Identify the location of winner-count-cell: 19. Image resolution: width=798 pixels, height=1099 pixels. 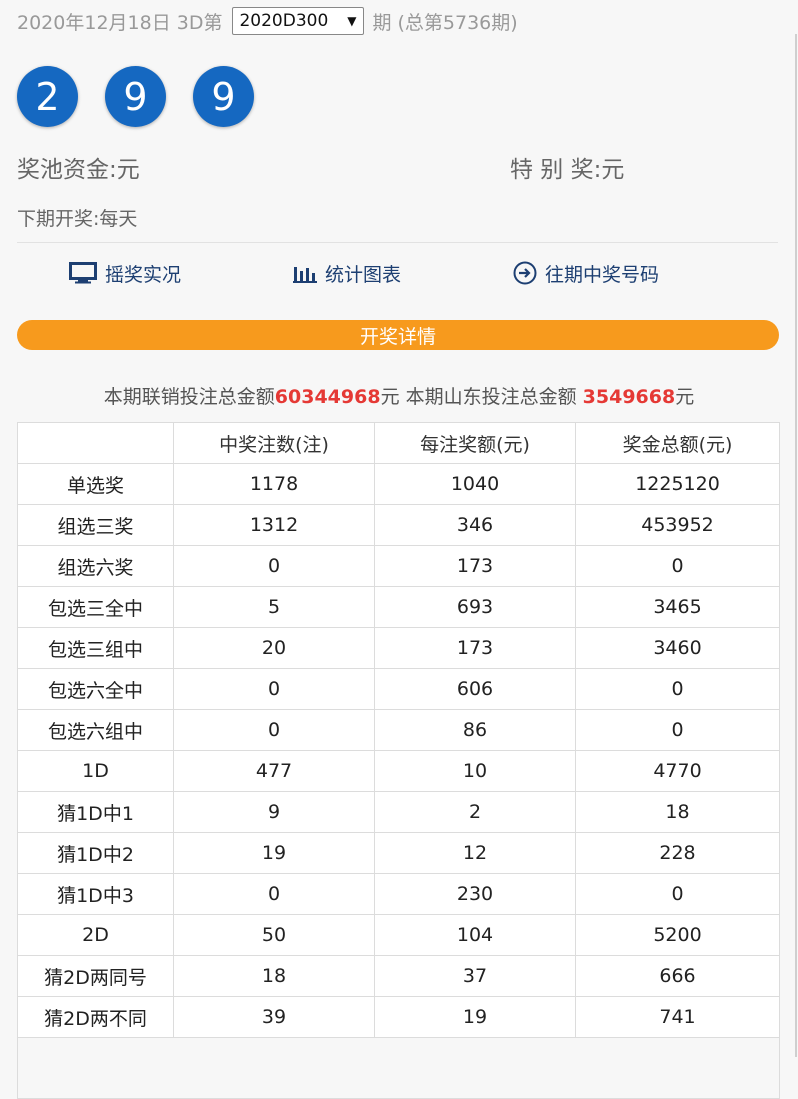
(274, 853).